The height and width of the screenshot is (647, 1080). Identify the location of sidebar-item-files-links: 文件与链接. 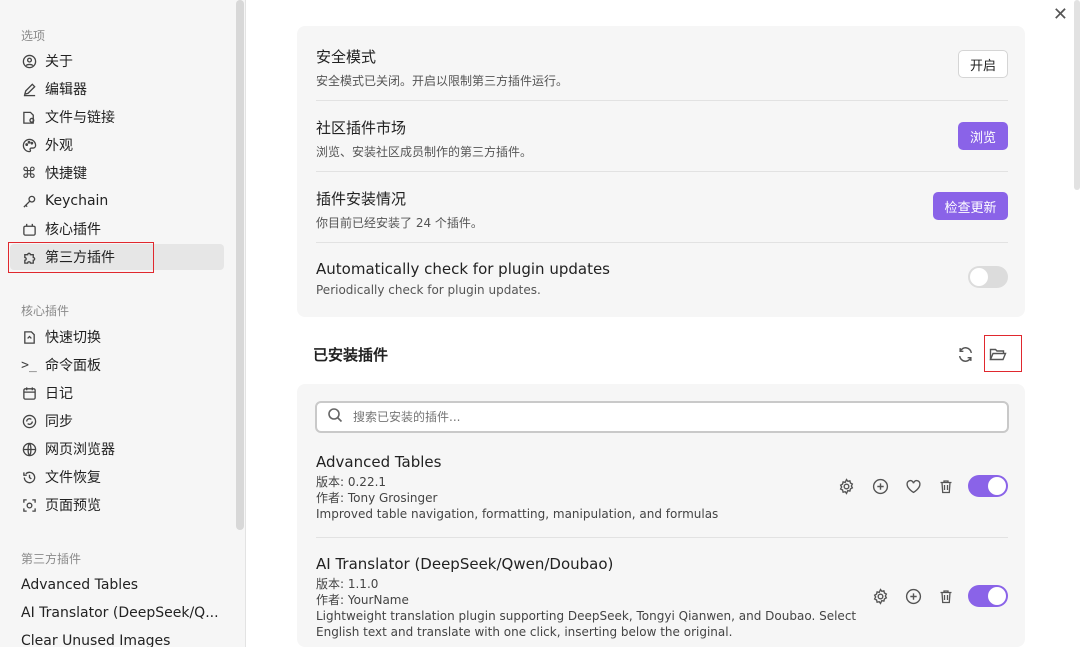
(117, 117).